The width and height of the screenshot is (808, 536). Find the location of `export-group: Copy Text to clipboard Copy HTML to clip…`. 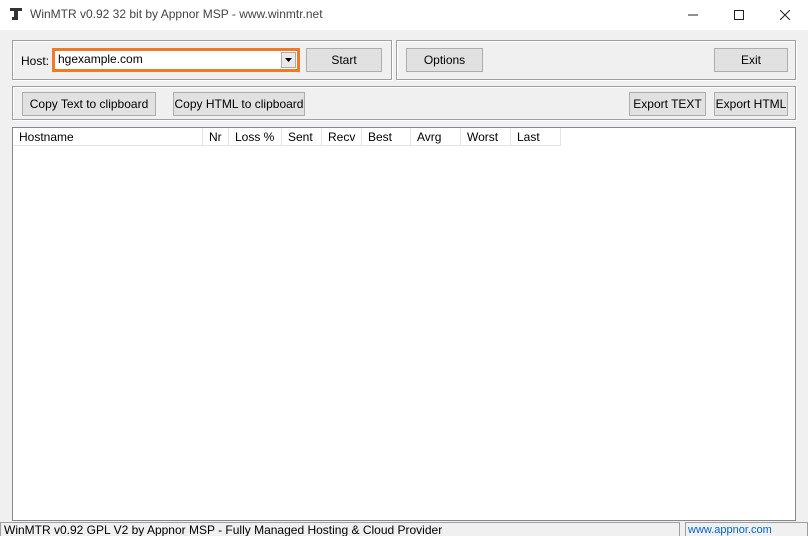

export-group: Copy Text to clipboard Copy HTML to clip… is located at coordinates (404, 103).